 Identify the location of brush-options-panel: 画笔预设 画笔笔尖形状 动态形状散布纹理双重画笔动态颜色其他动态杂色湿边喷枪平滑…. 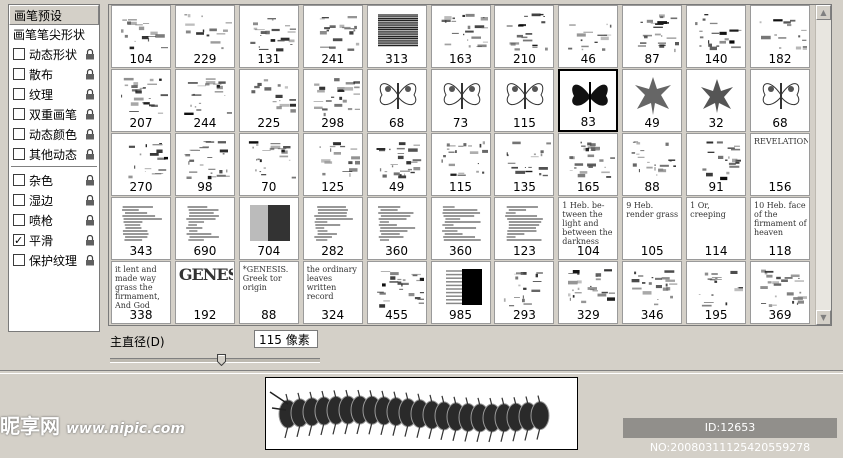
(54, 168).